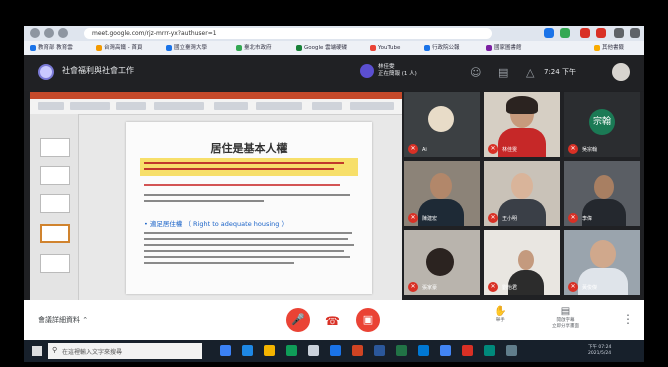 The height and width of the screenshot is (367, 668). I want to click on meet-logo-icon, so click(46, 72).